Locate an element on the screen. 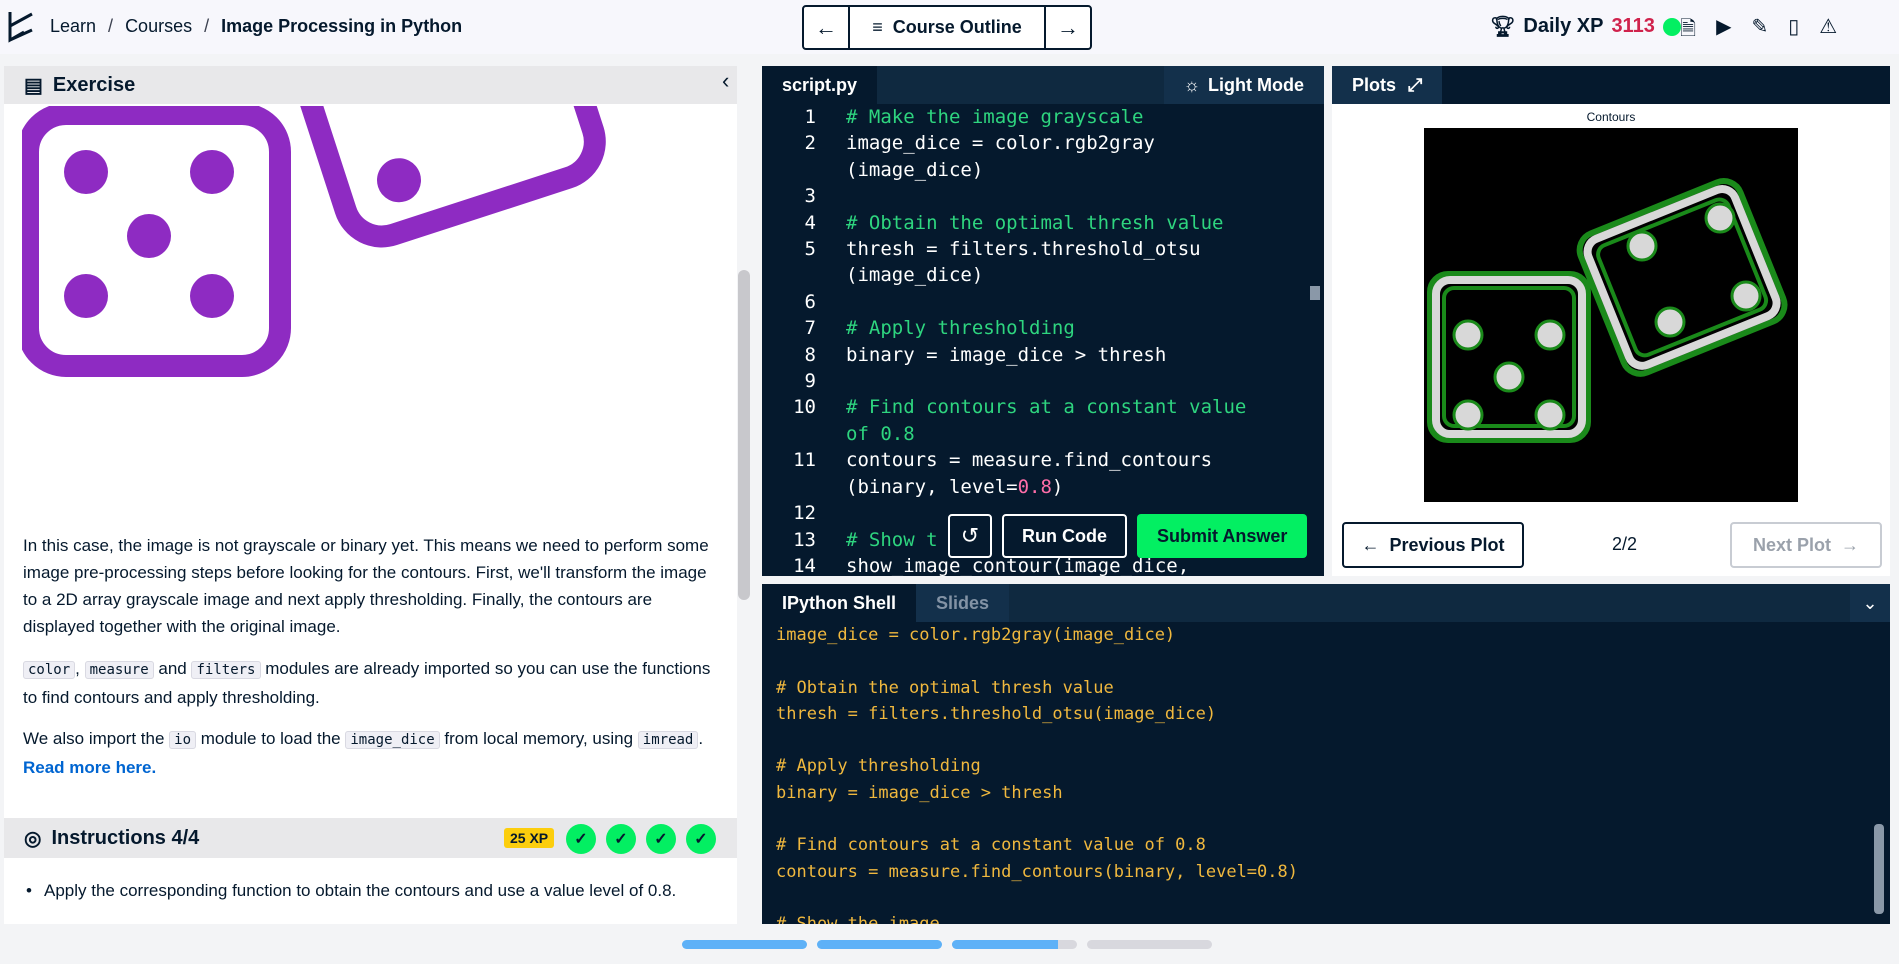 Image resolution: width=1899 pixels, height=964 pixels. inline-code: image_dice is located at coordinates (392, 740).